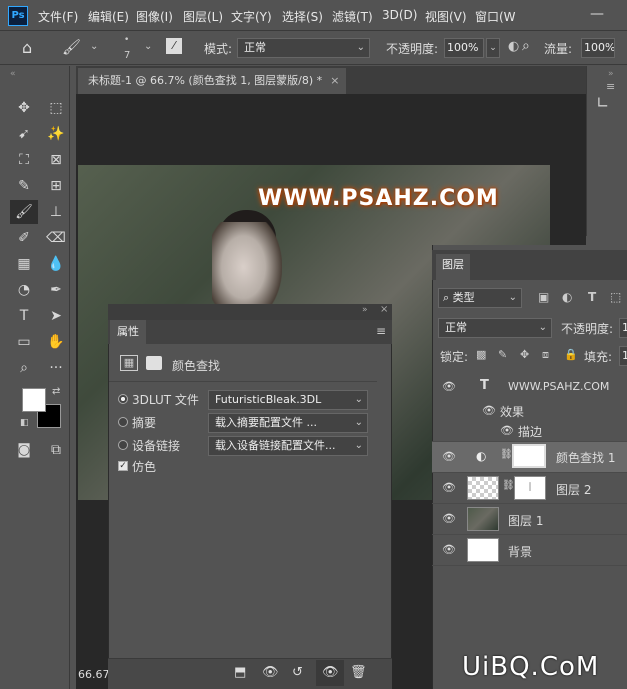 The image size is (627, 689). Describe the element at coordinates (154, 16) in the screenshot. I see `menu-image: 图像(I)` at that location.